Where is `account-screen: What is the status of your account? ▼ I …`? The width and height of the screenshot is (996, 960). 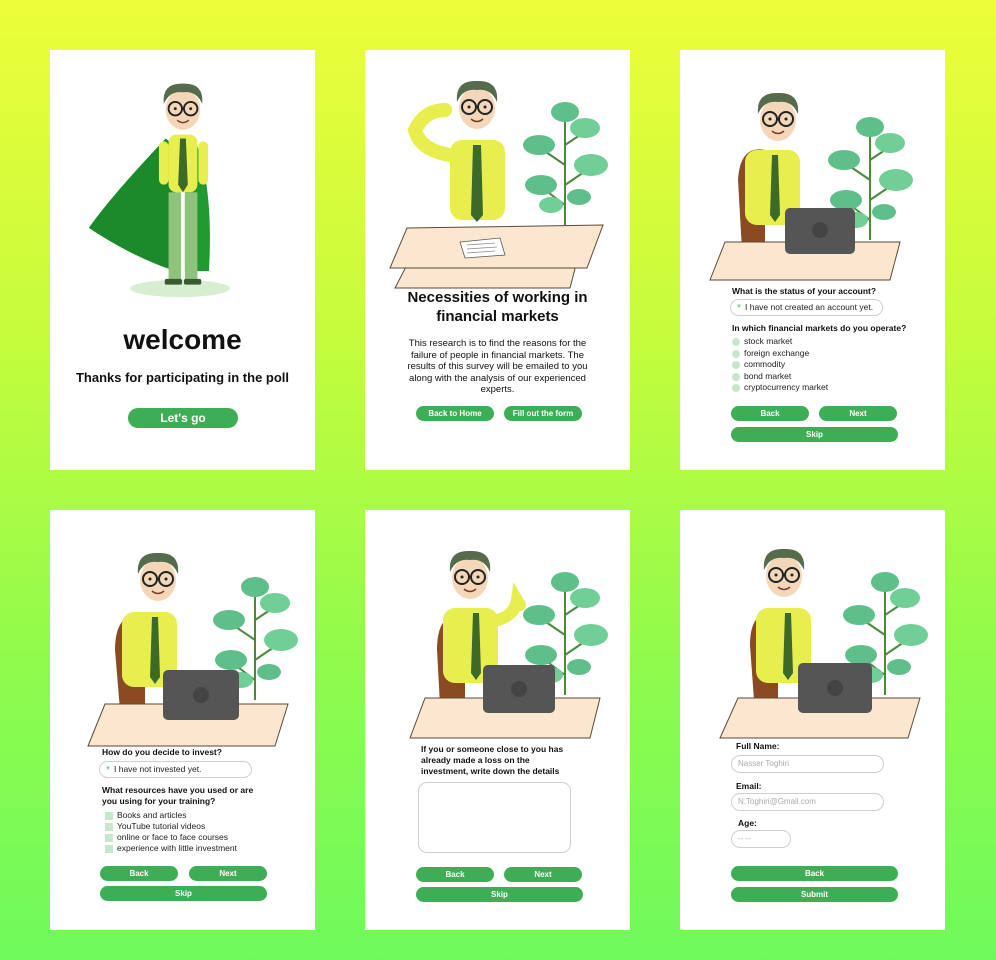
account-screen: What is the status of your account? ▼ I … is located at coordinates (812, 260).